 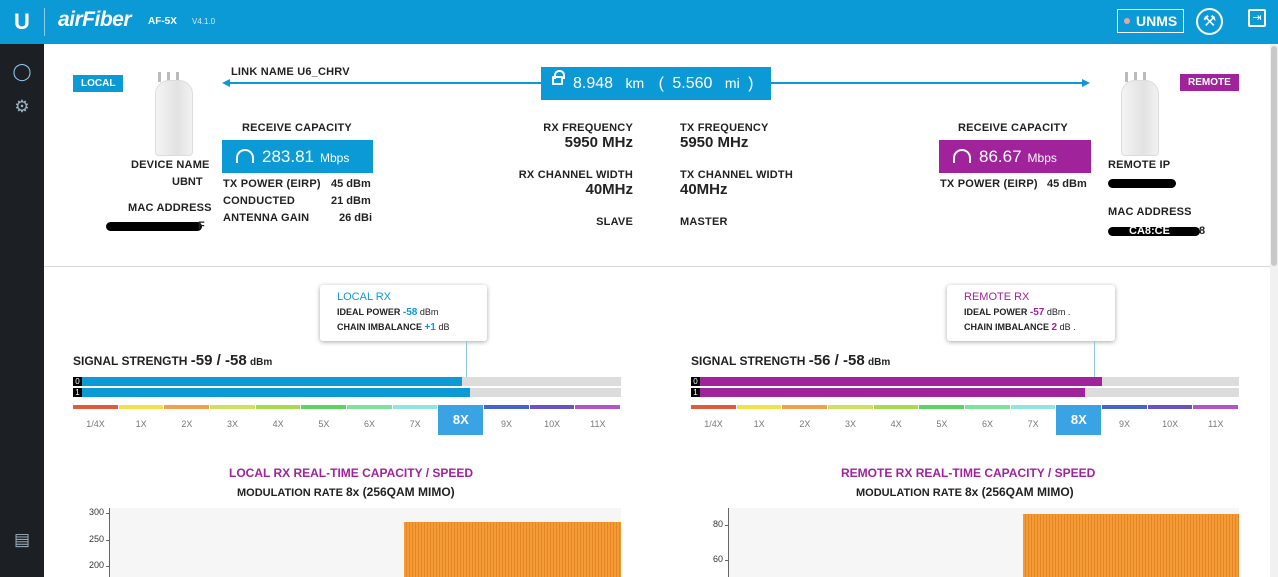 I want to click on remote-ip-redaction, so click(x=1142, y=183).